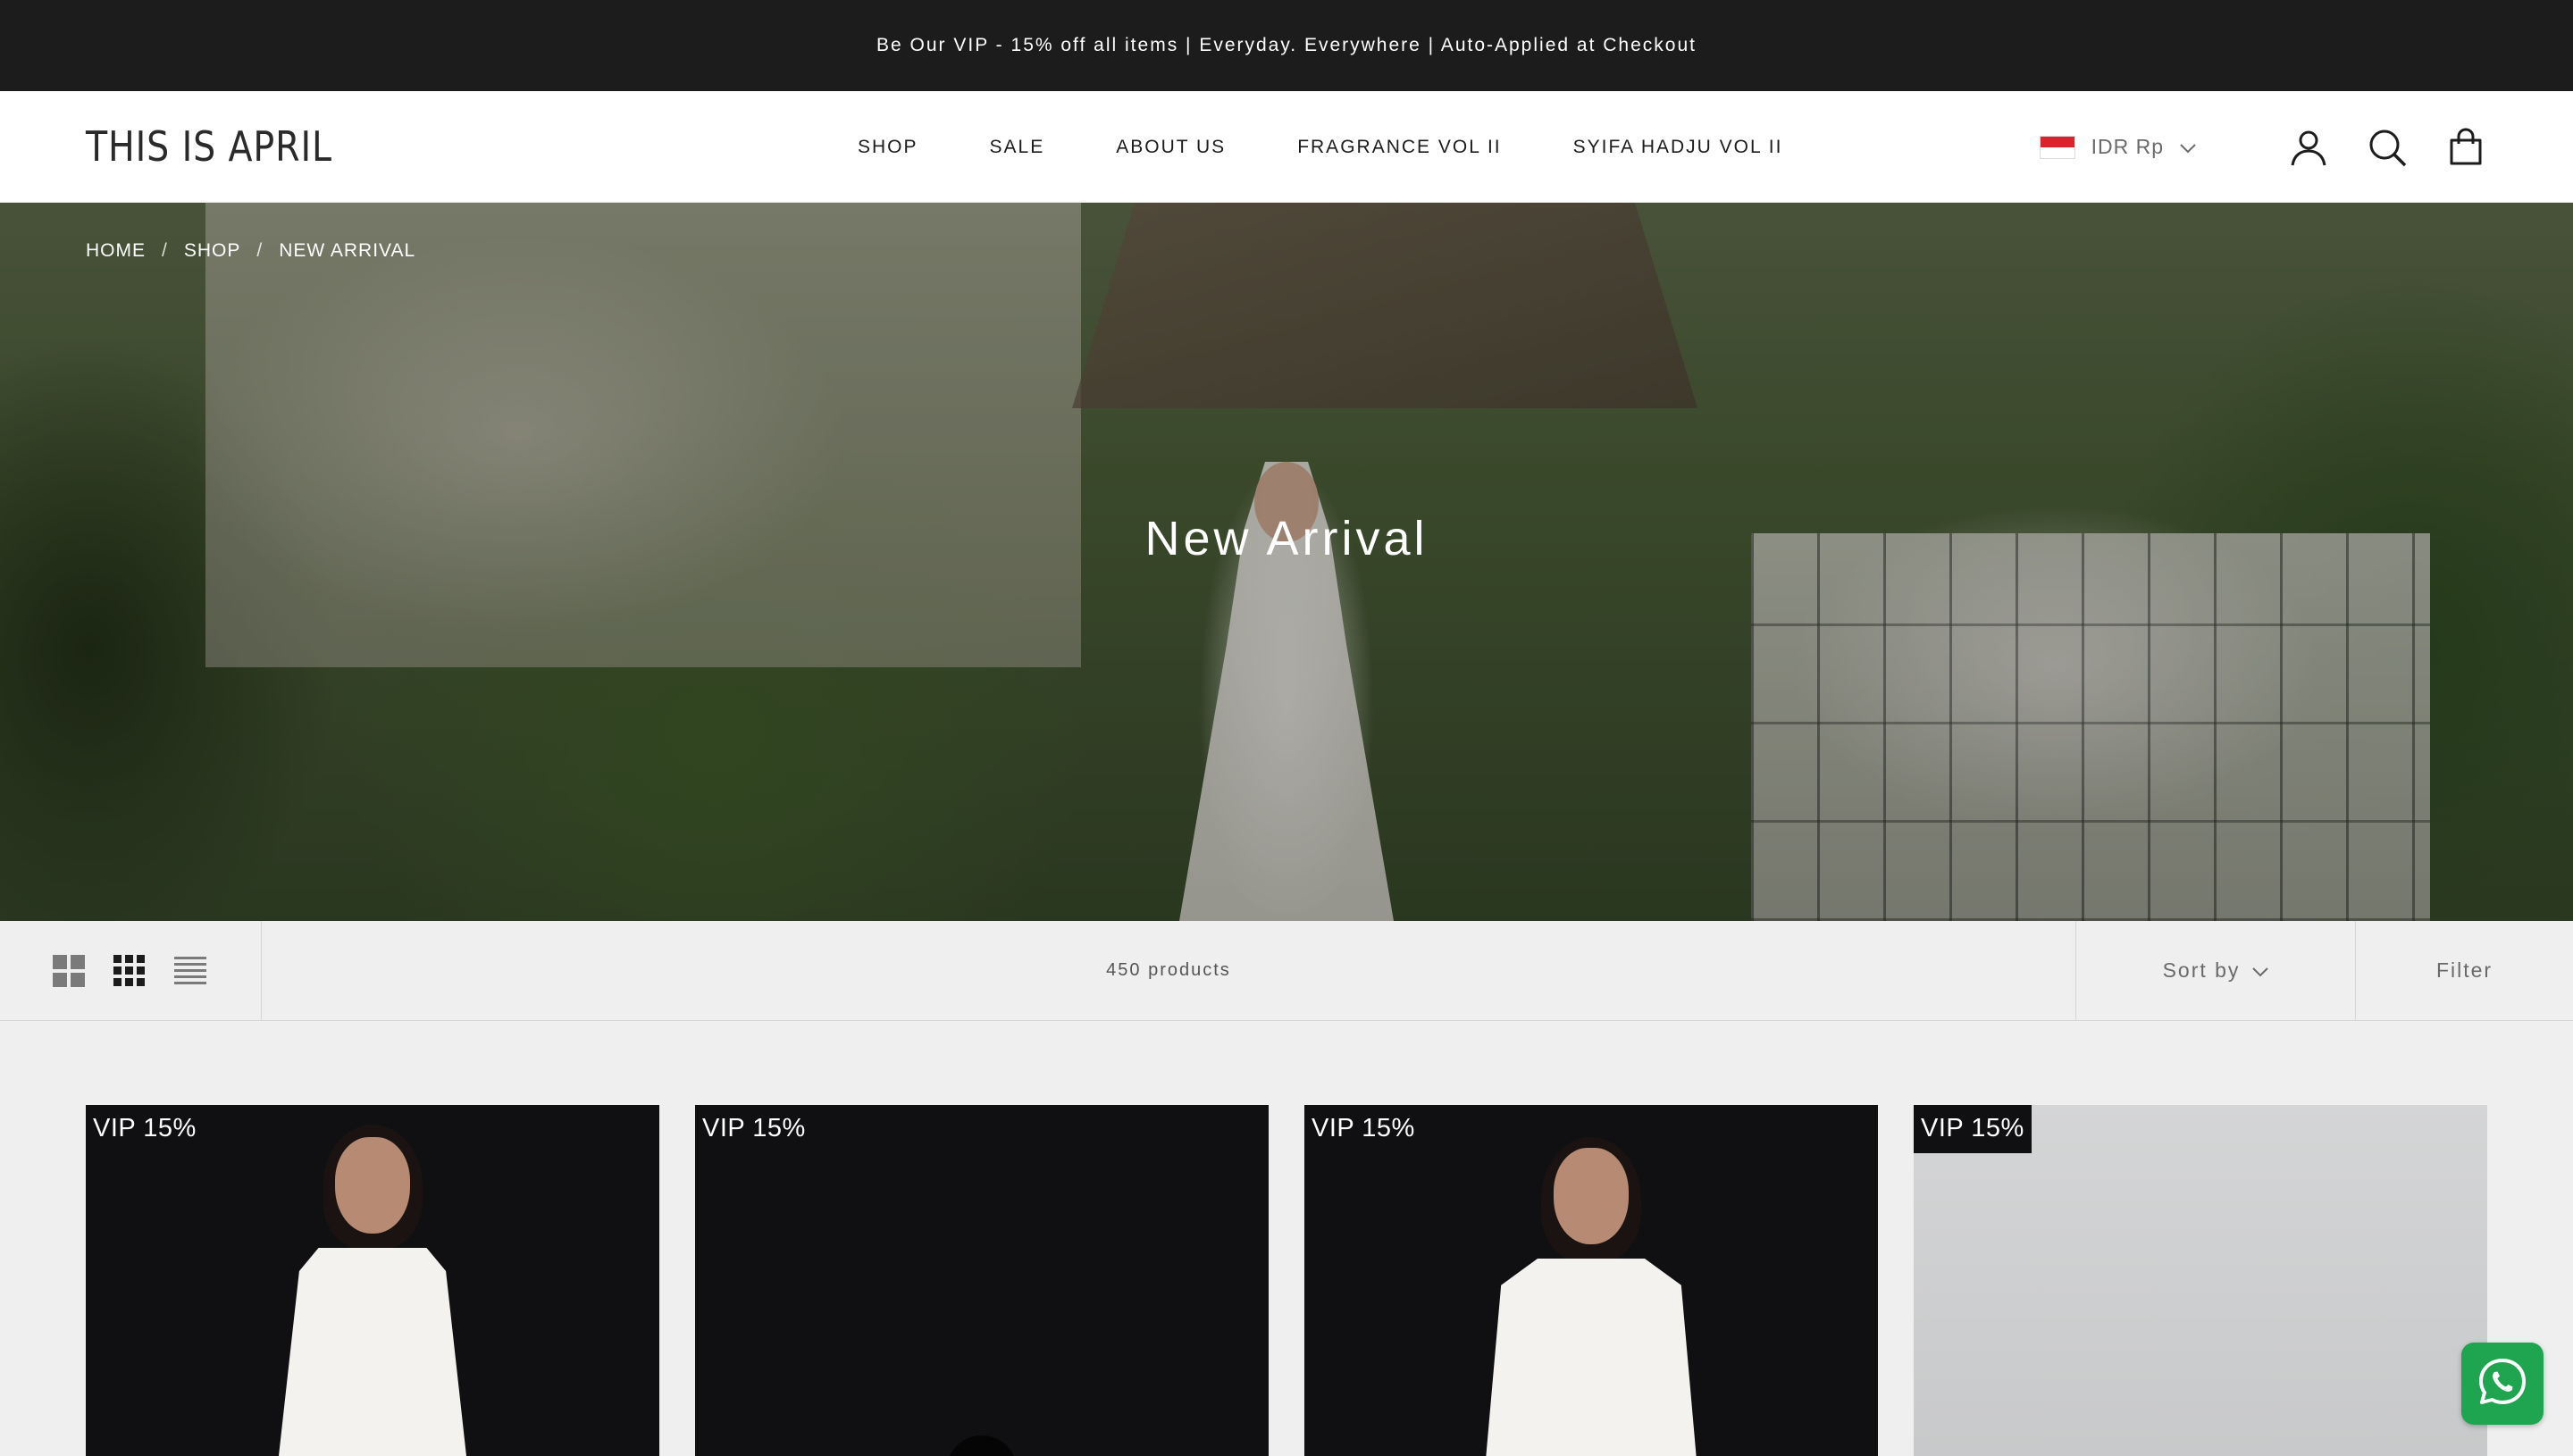 This screenshot has width=2573, height=1456. Describe the element at coordinates (2263, 147) in the screenshot. I see `header-actions: IDR Rp` at that location.